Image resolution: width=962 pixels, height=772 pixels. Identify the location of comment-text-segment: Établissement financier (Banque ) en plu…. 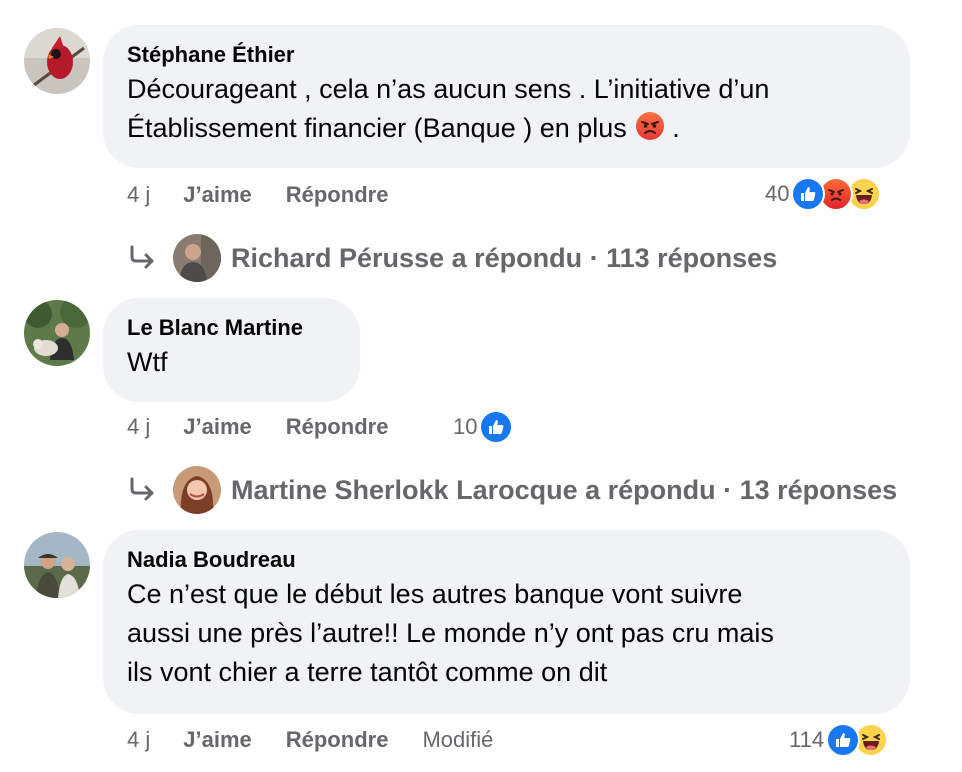
(377, 128).